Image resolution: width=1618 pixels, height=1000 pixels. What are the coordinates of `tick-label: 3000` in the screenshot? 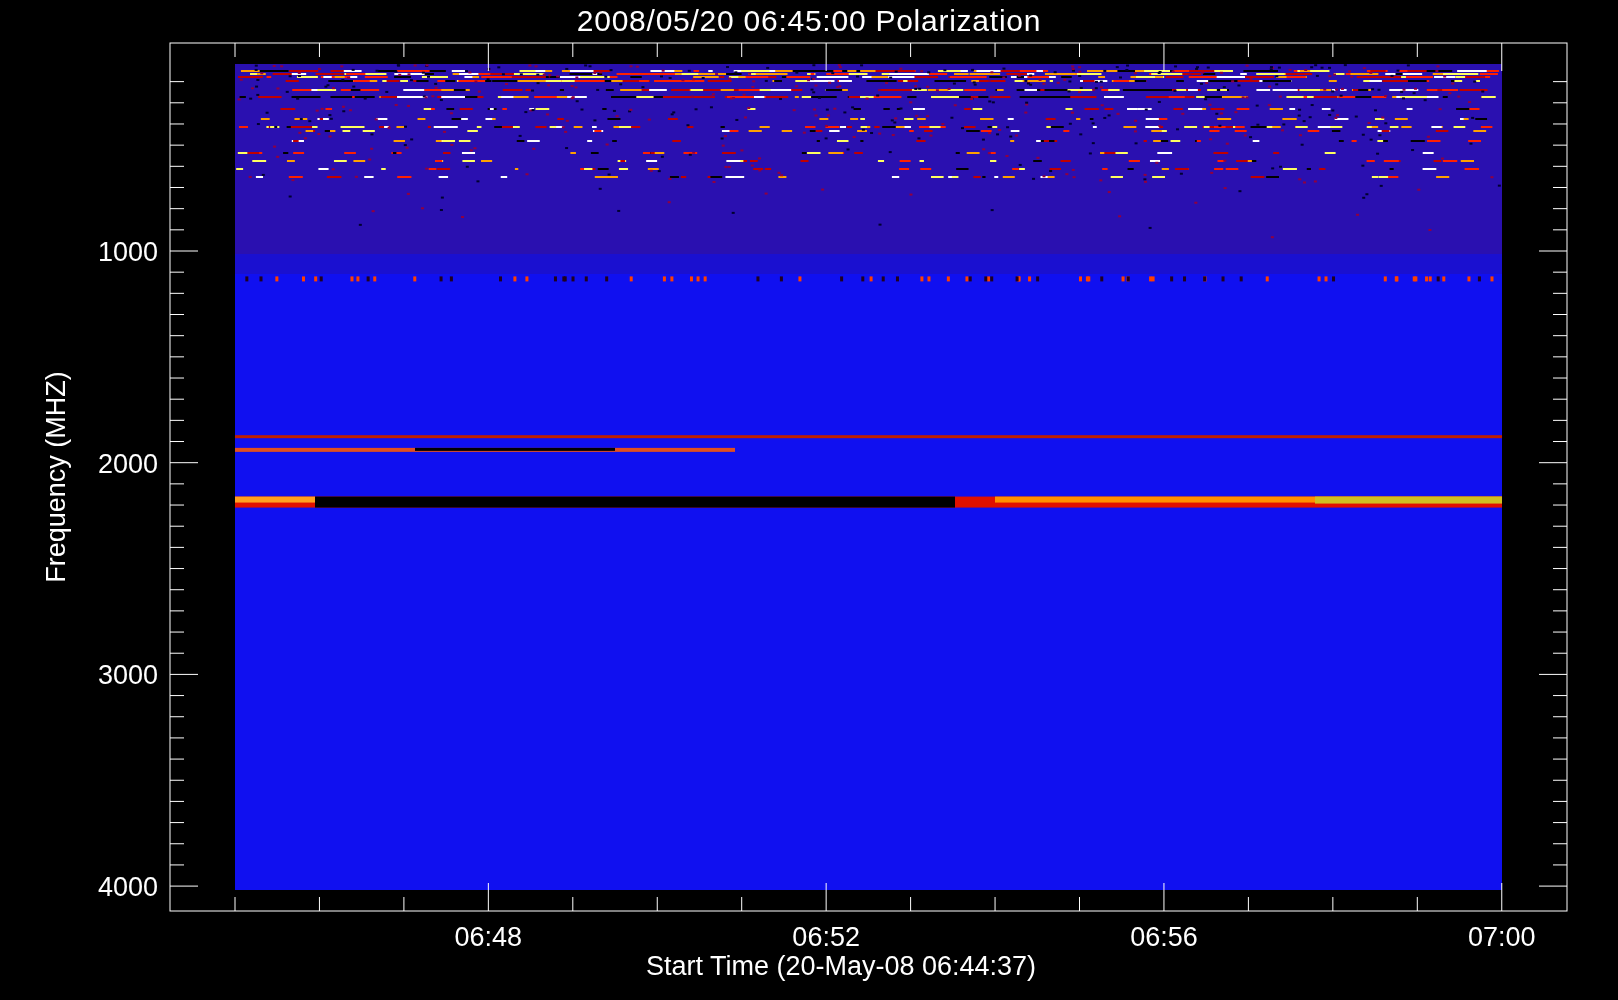 It's located at (127, 675).